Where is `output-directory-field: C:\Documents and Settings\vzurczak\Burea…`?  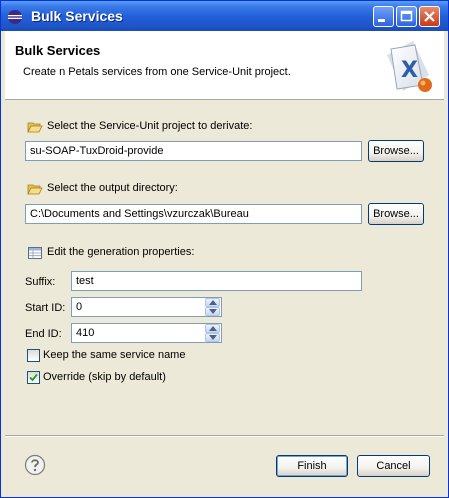 output-directory-field: C:\Documents and Settings\vzurczak\Burea… is located at coordinates (193, 214).